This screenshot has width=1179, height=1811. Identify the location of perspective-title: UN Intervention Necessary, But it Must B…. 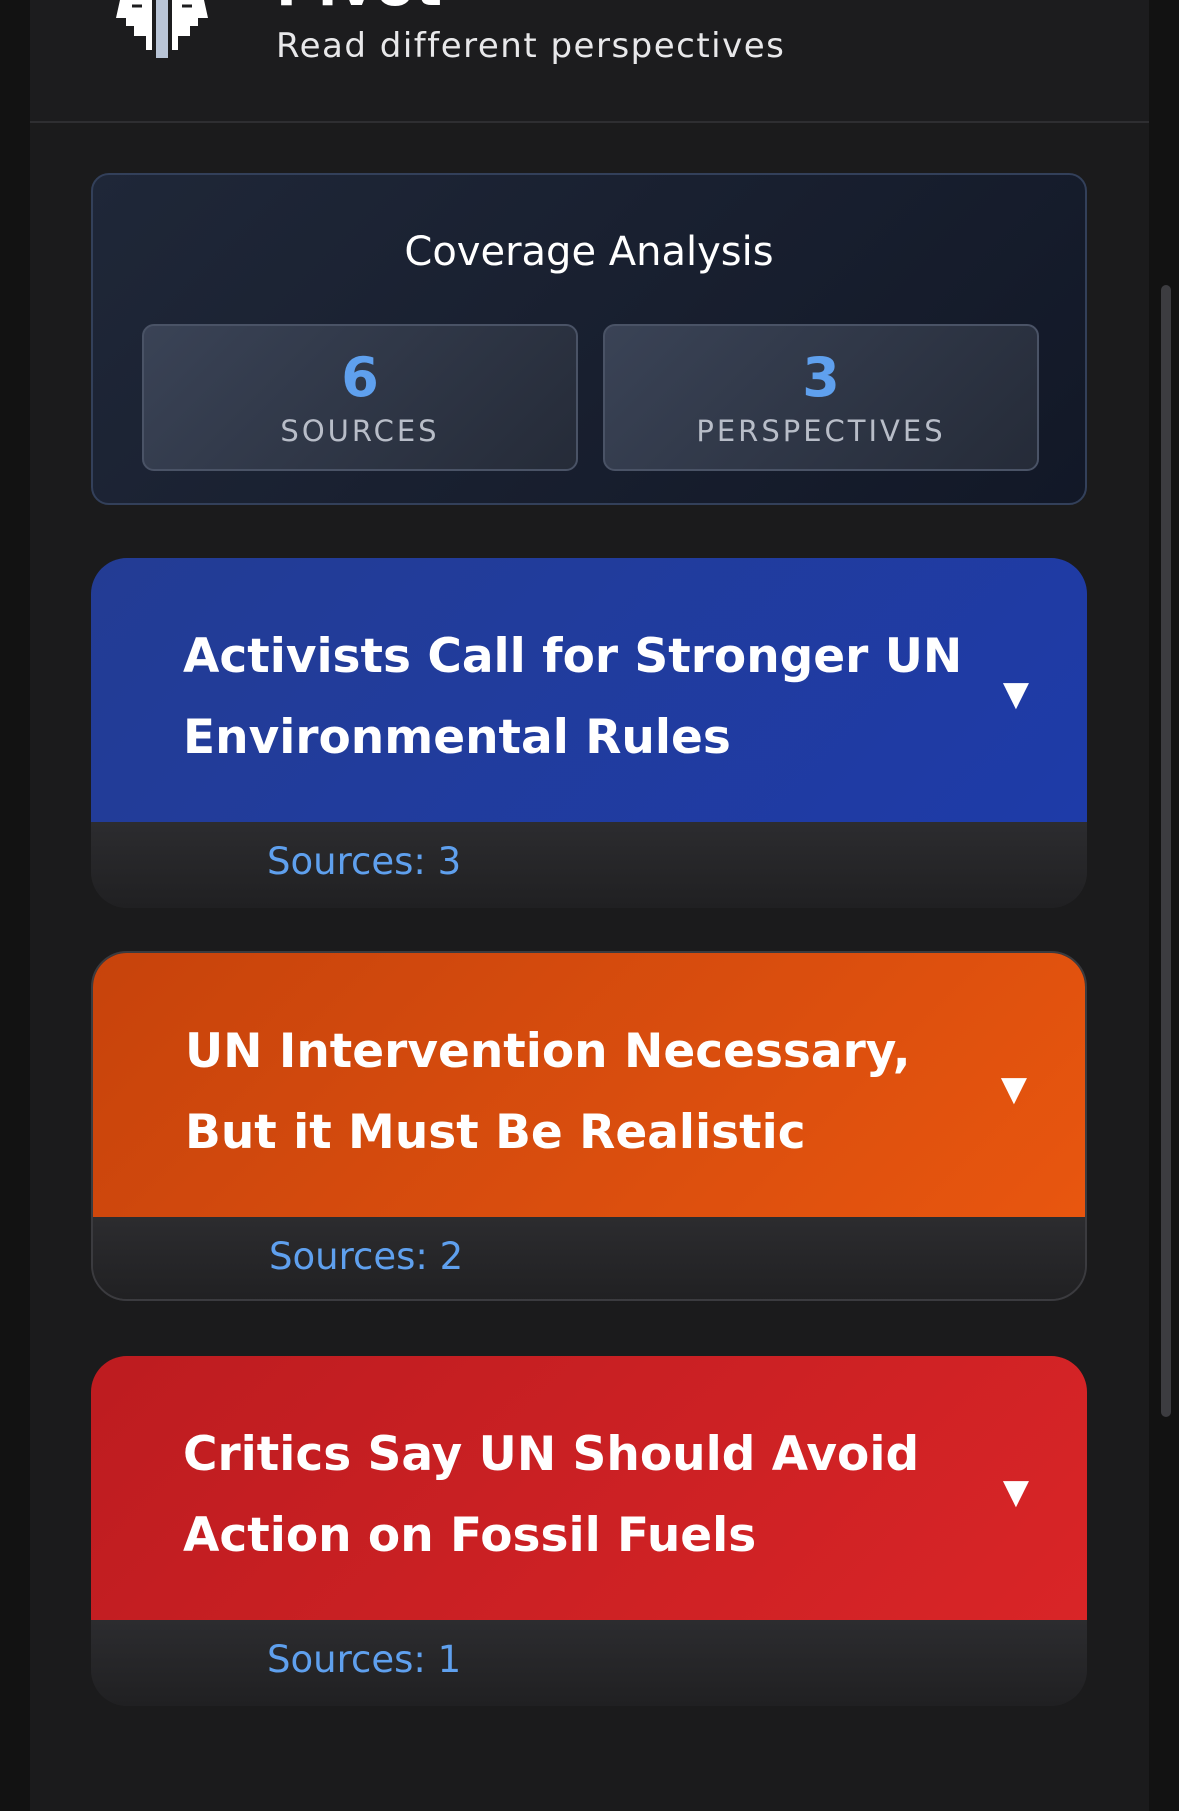
(548, 1092).